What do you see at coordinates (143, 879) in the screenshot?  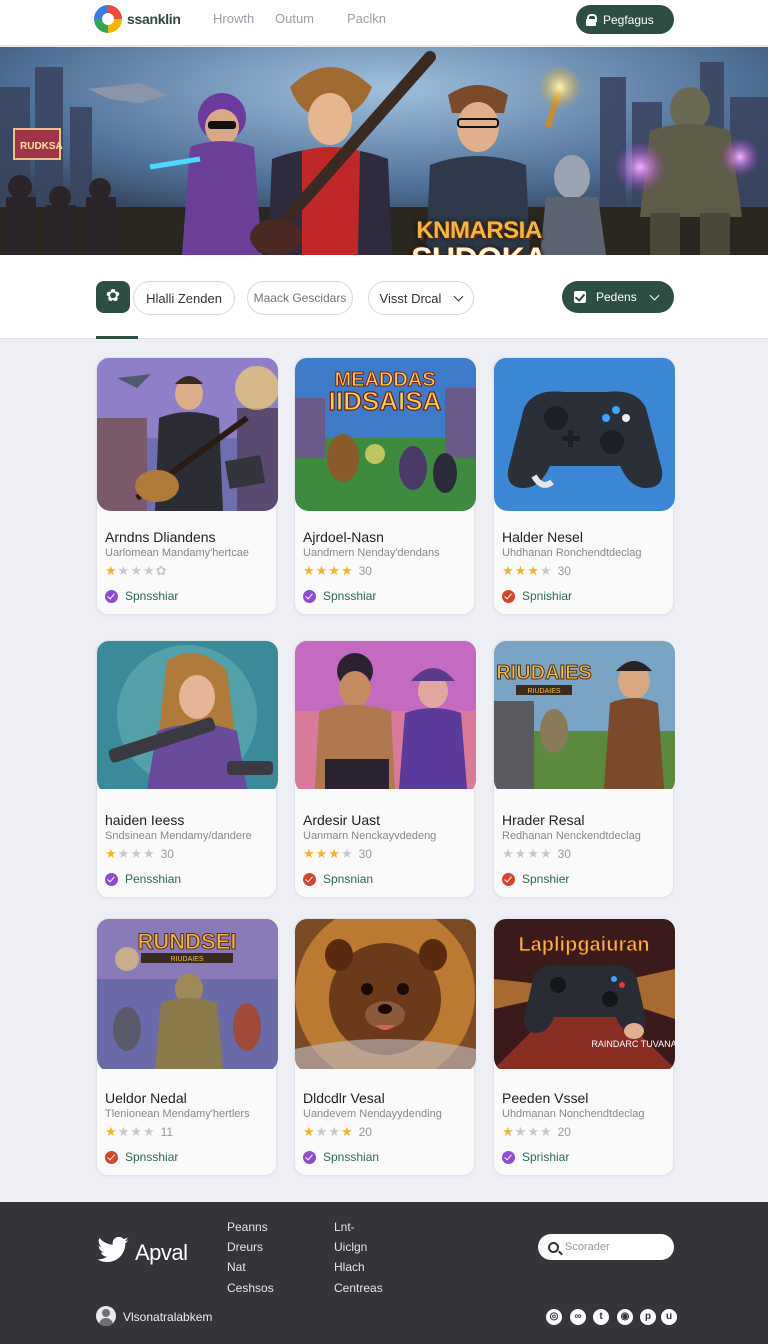 I see `publisher-badge: Pensshian` at bounding box center [143, 879].